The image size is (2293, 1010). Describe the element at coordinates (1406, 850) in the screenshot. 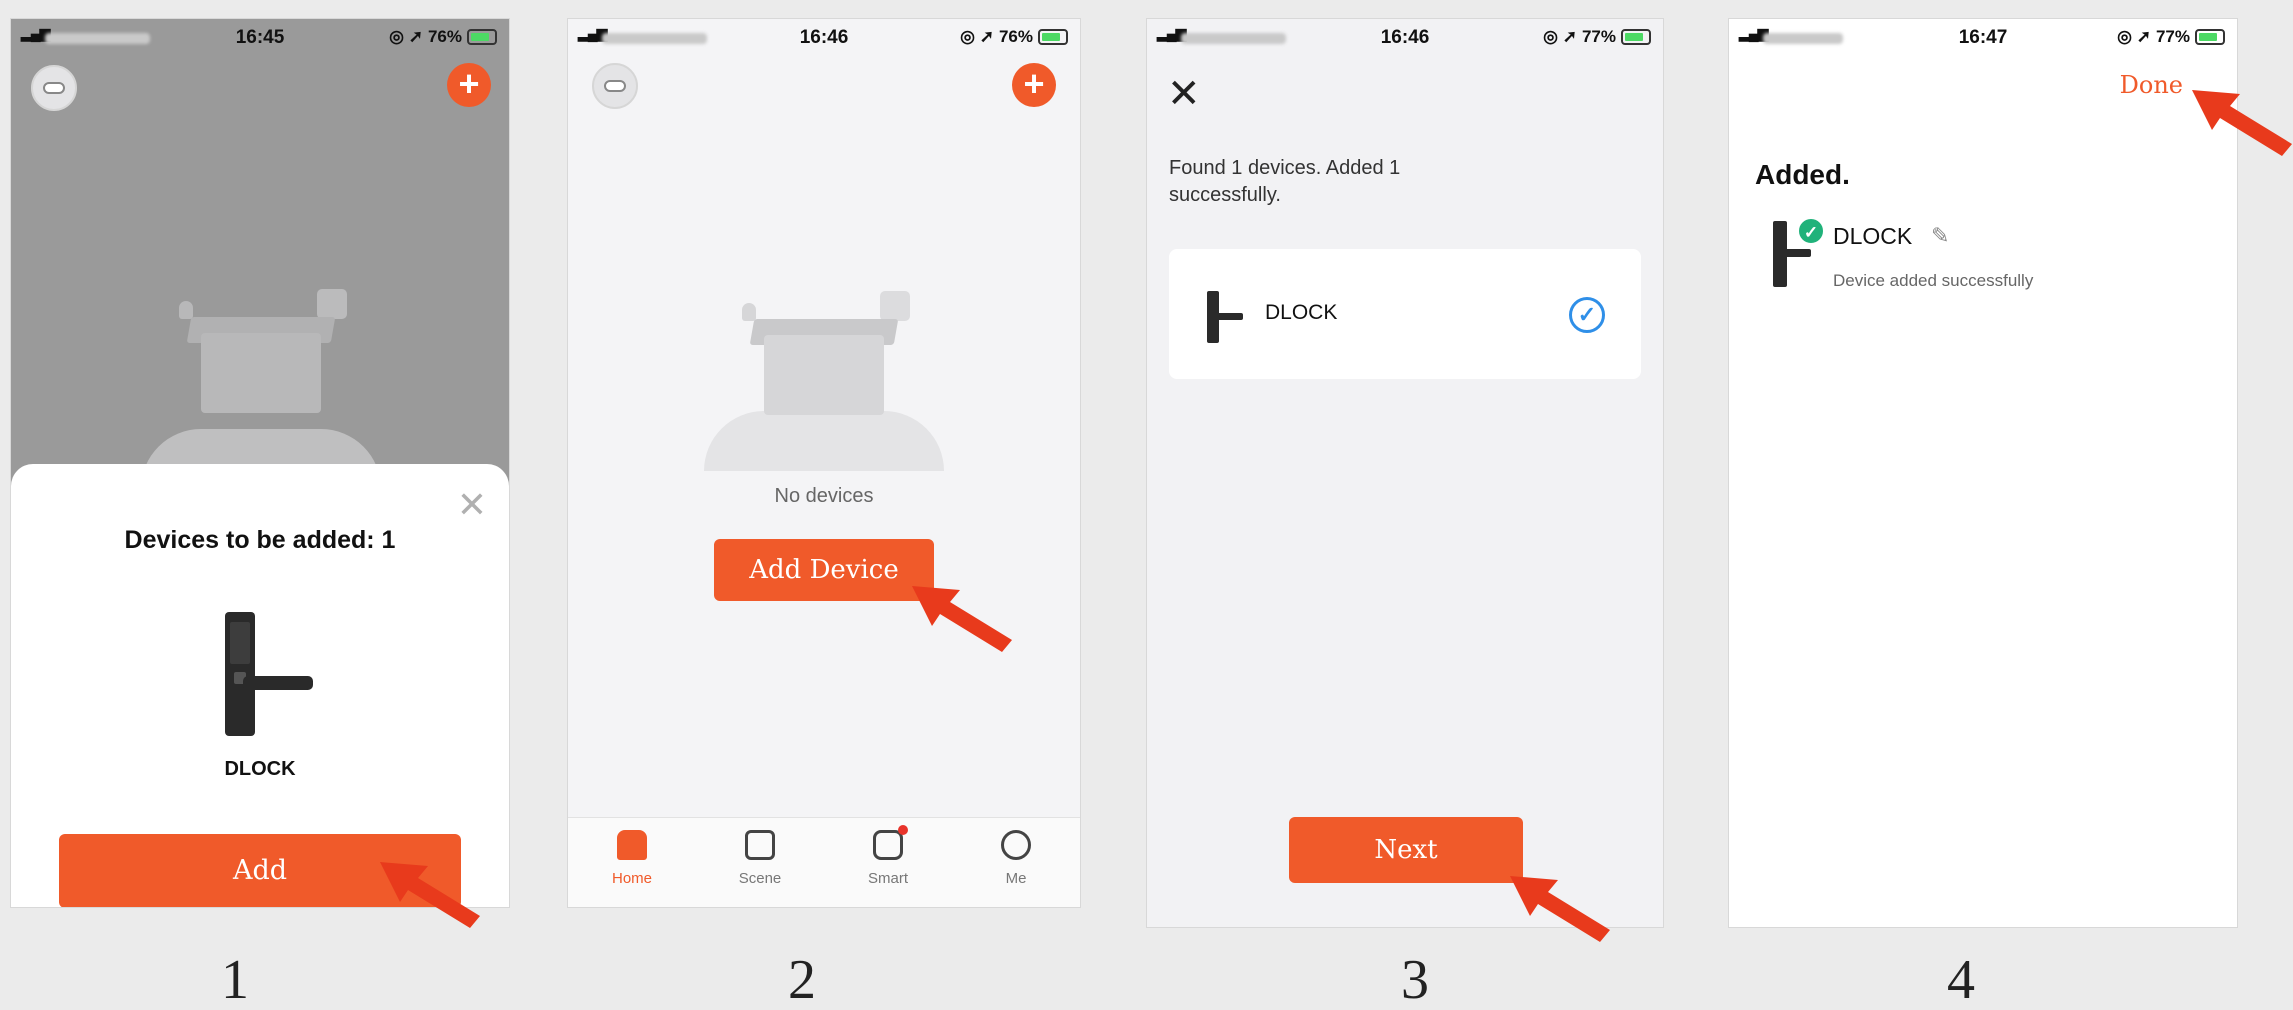

I see `next-button: Next` at that location.